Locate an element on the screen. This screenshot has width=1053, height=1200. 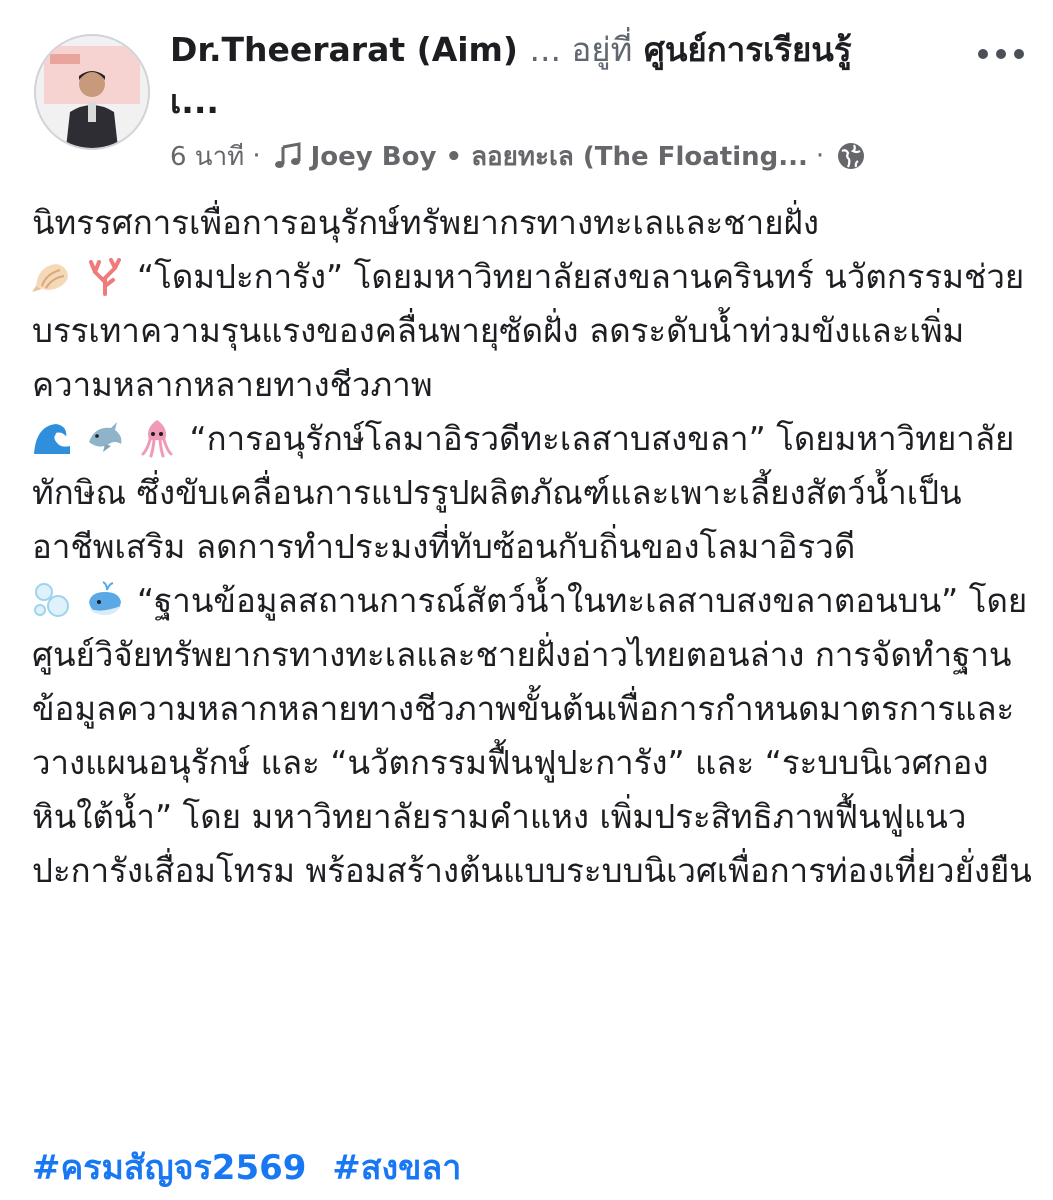
squid-emoji is located at coordinates (157, 438).